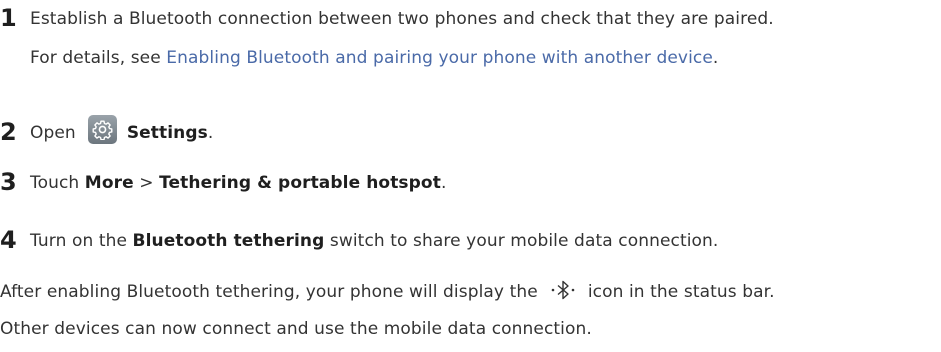 The height and width of the screenshot is (352, 941). What do you see at coordinates (8, 18) in the screenshot?
I see `step-number: 1` at bounding box center [8, 18].